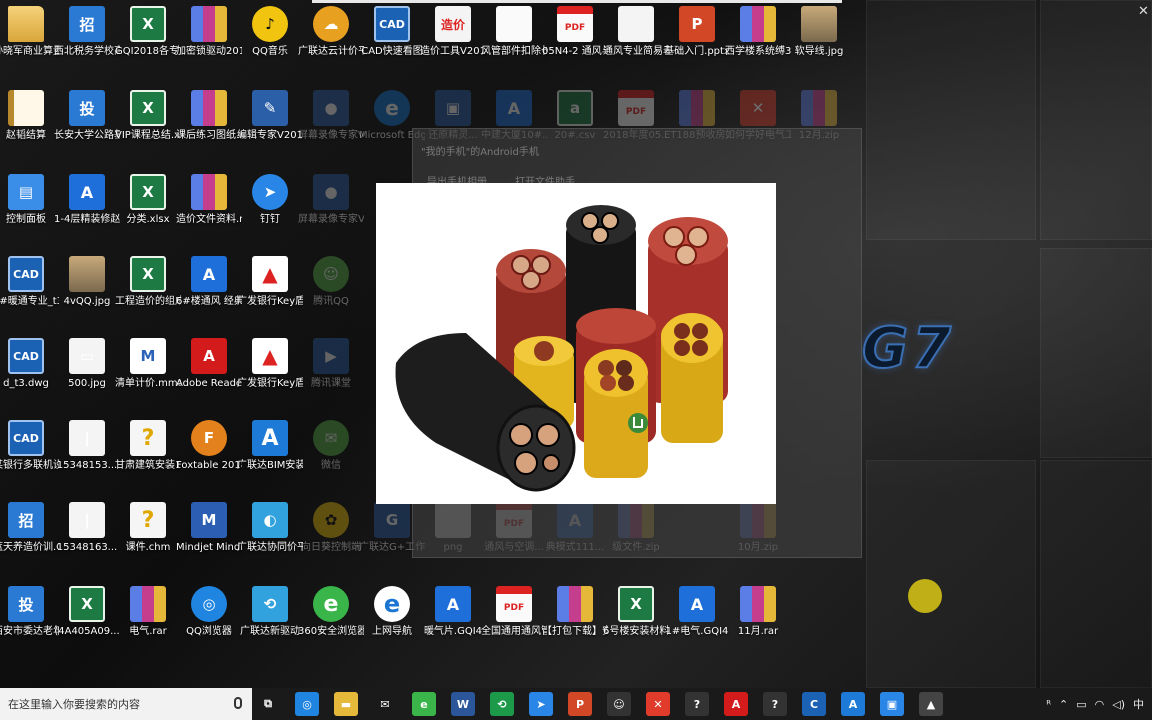 This screenshot has height=720, width=1152. What do you see at coordinates (853, 704) in the screenshot?
I see `bim-icon: A` at bounding box center [853, 704].